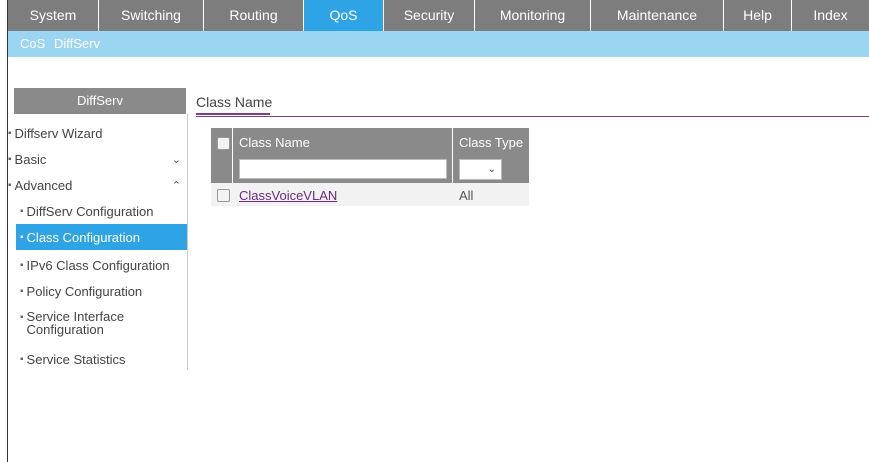  What do you see at coordinates (370, 142) in the screenshot?
I see `table-header: Class Name Class Type` at bounding box center [370, 142].